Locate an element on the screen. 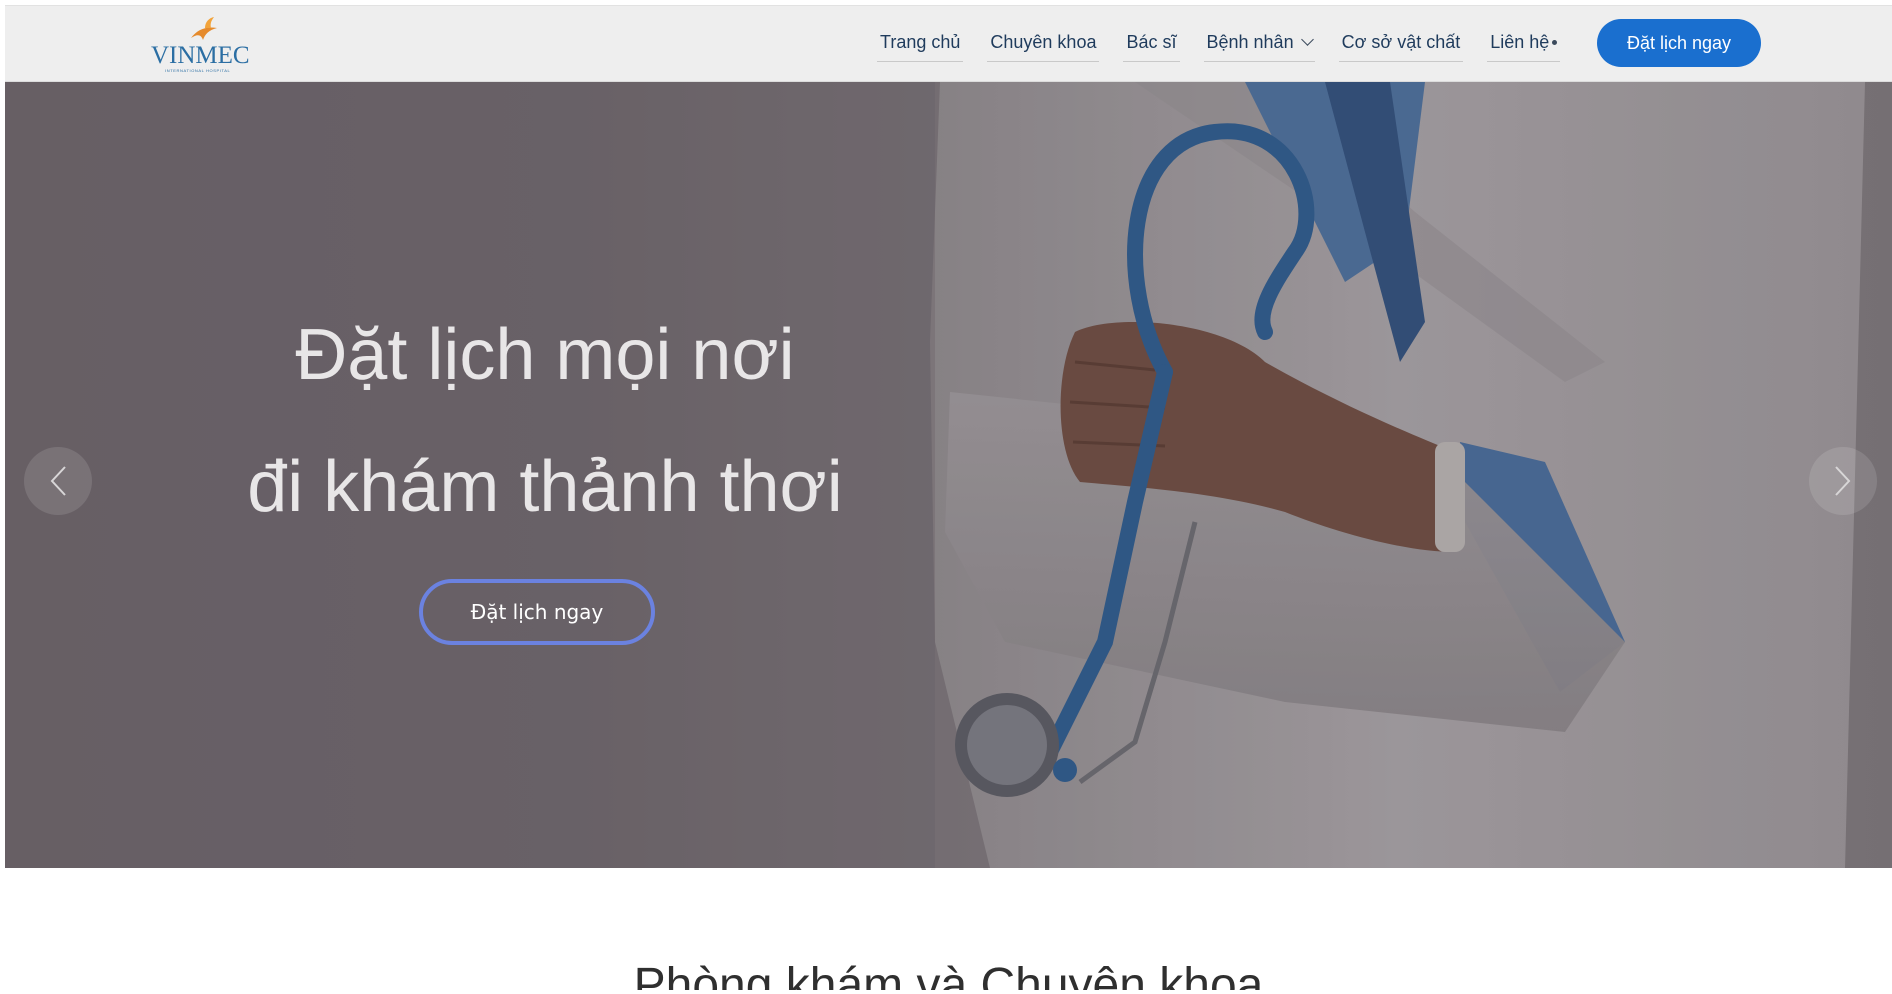 The height and width of the screenshot is (994, 1892). nav-item-patients: Bệnh nhân is located at coordinates (1259, 44).